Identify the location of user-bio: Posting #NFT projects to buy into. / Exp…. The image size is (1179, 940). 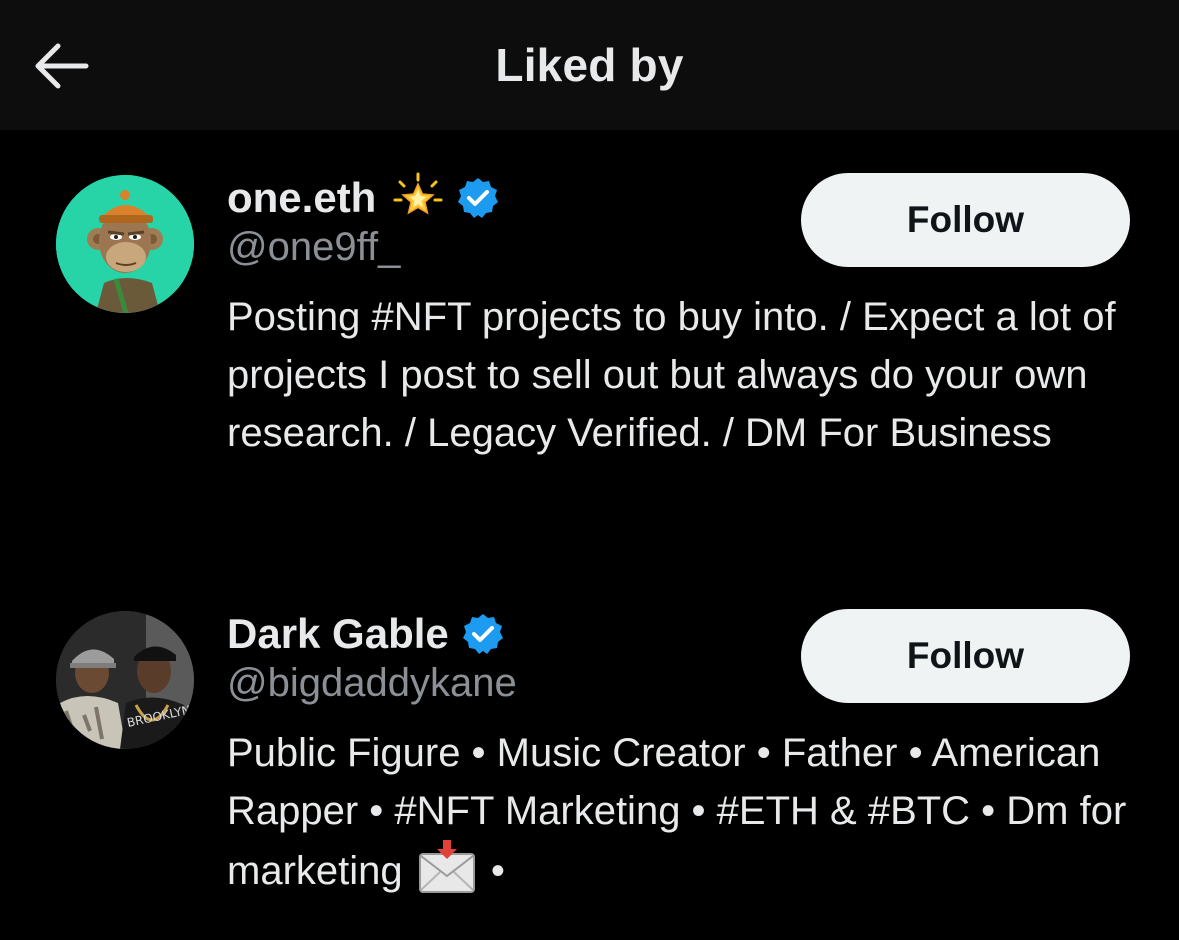
(671, 375).